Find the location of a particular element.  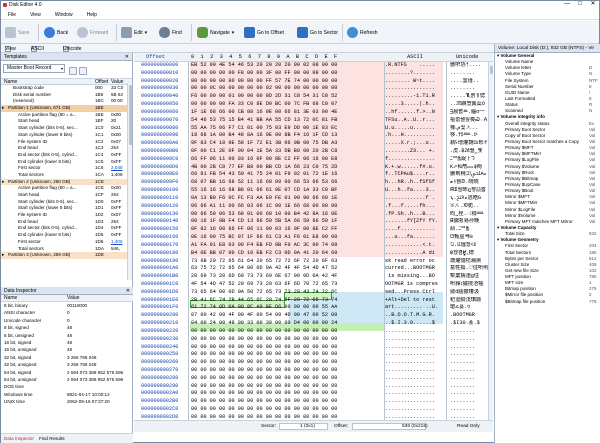

back-button: Back is located at coordinates (56, 32).